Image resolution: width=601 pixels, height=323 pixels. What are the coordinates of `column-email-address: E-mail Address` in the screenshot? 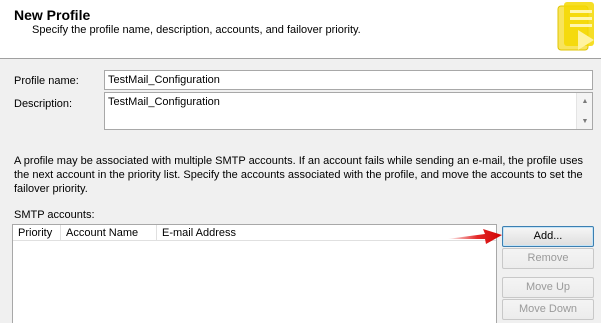 It's located at (327, 233).